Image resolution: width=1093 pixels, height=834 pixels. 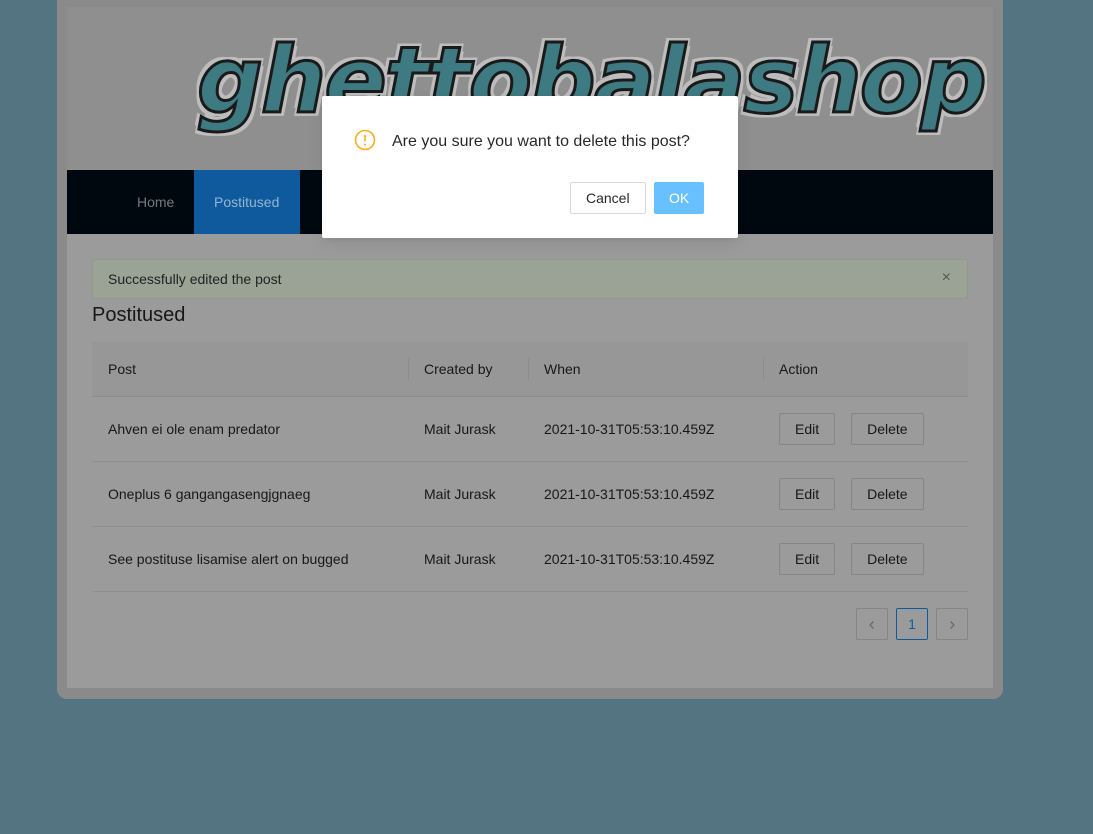 I want to click on nav-item-home: Home, so click(x=155, y=202).